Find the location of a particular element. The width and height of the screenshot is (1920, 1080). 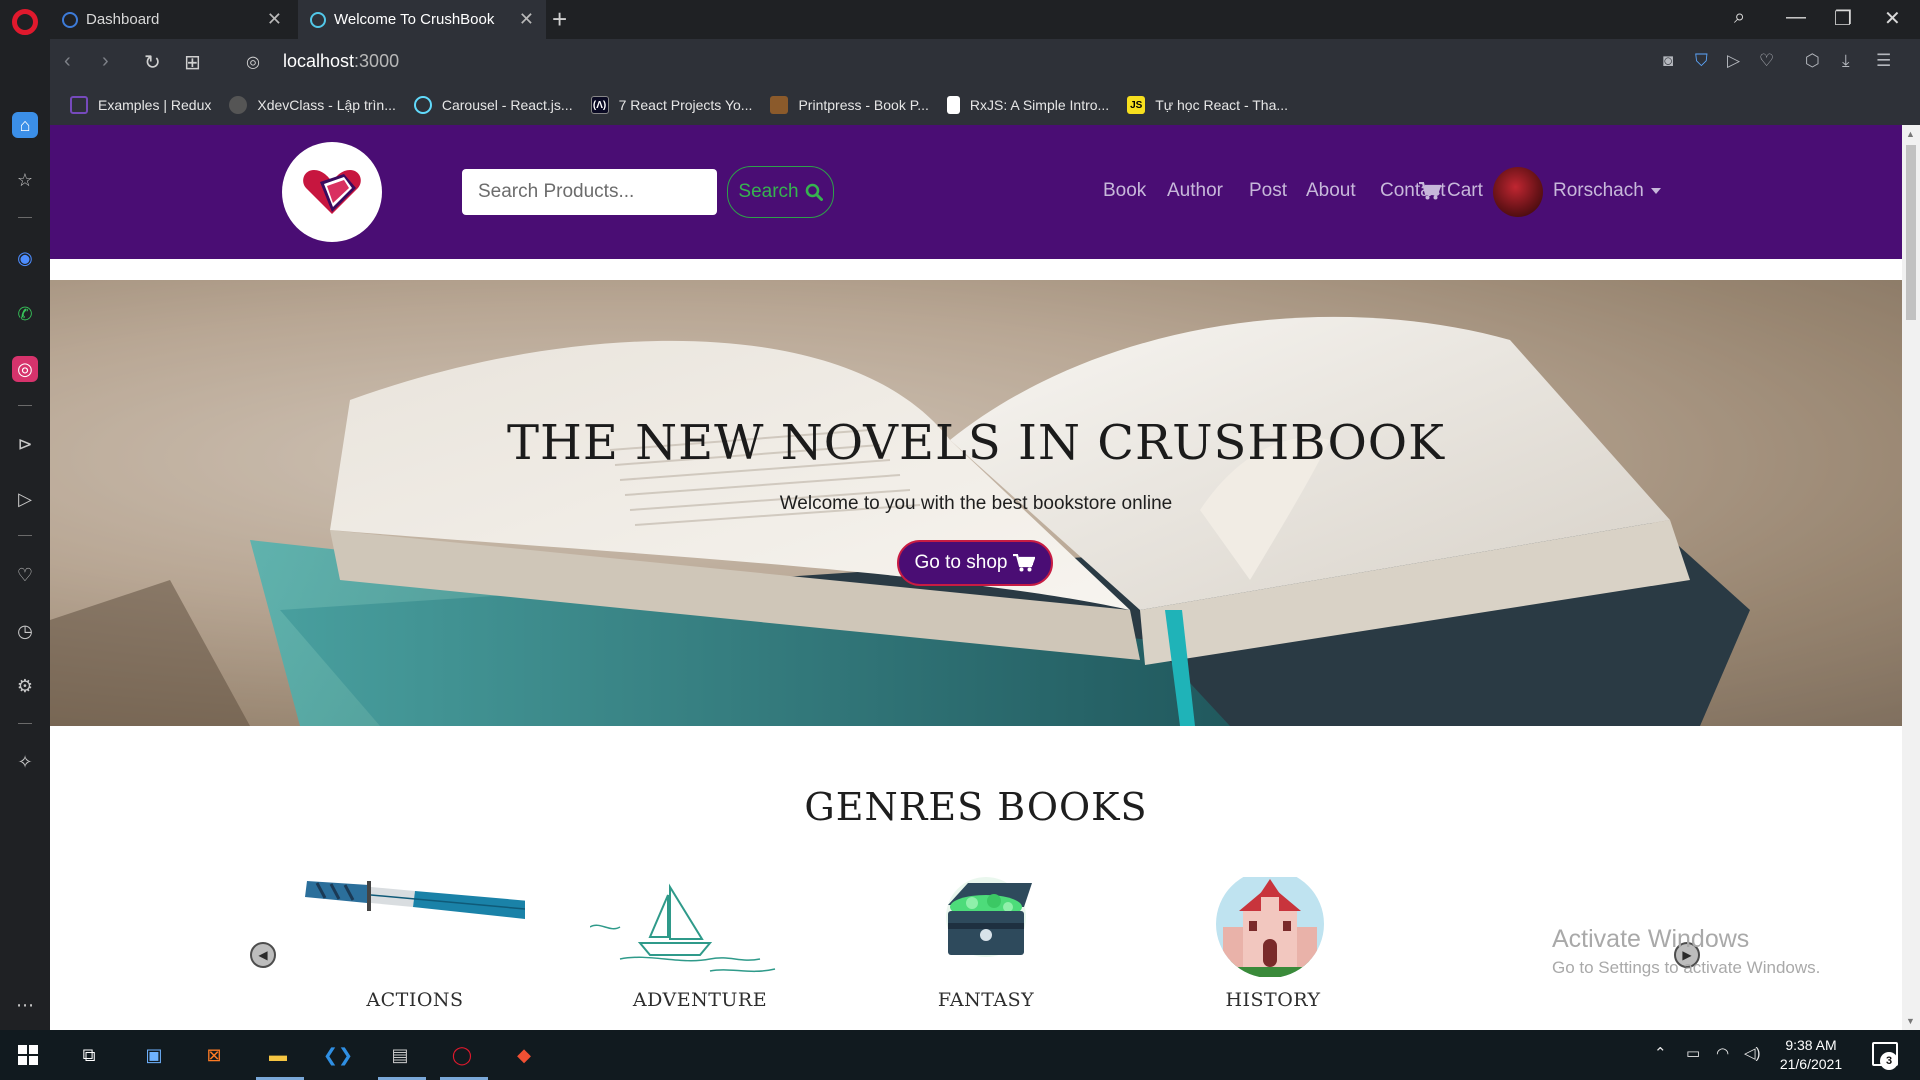

nav-link-post: Post is located at coordinates (1268, 191).